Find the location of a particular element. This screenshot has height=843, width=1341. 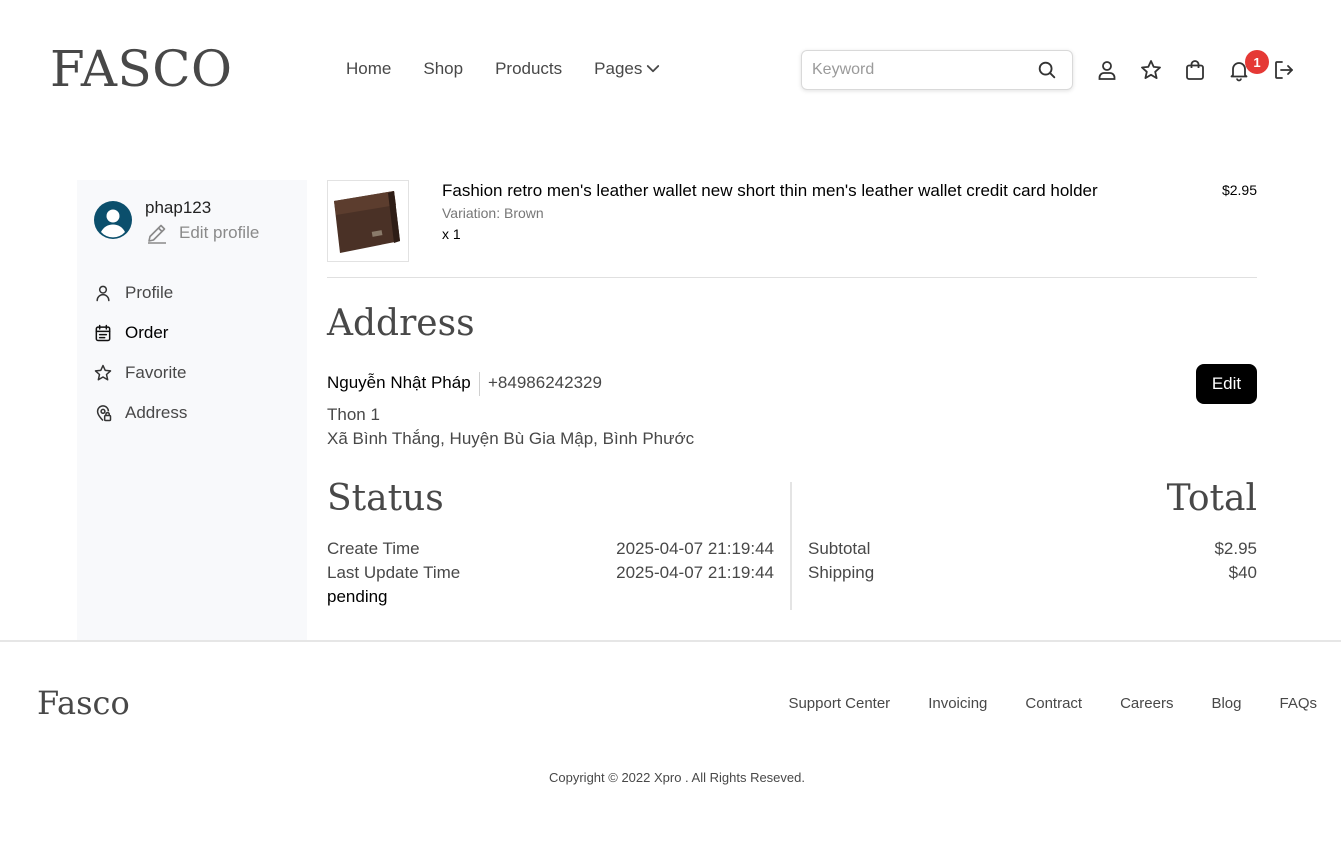

search-icon is located at coordinates (1047, 70).